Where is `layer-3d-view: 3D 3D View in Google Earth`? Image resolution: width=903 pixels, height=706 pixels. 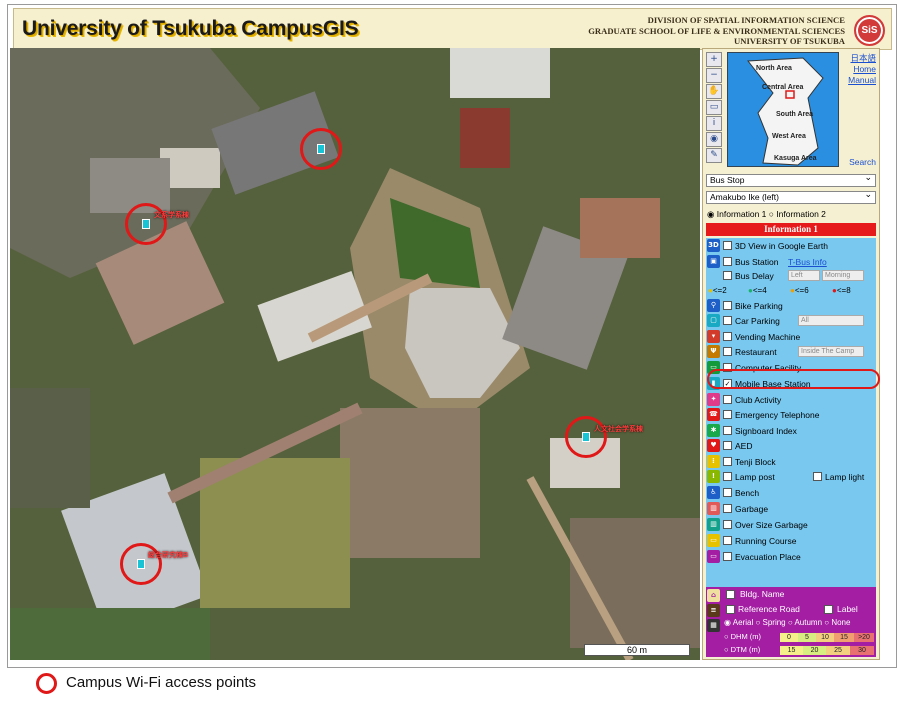 layer-3d-view: 3D 3D View in Google Earth is located at coordinates (791, 246).